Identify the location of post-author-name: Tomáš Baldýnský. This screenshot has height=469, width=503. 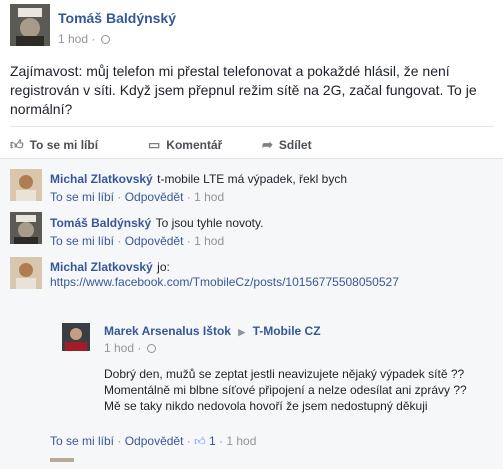
(117, 18).